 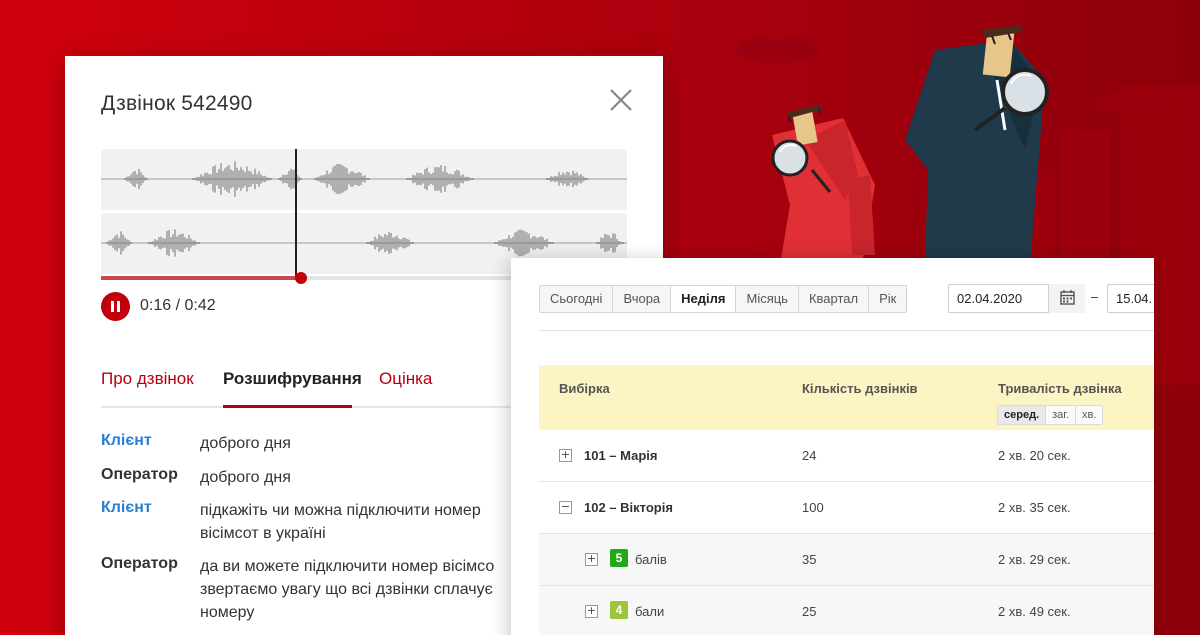 What do you see at coordinates (292, 379) in the screenshot?
I see `tab-transcription: Розшифрування` at bounding box center [292, 379].